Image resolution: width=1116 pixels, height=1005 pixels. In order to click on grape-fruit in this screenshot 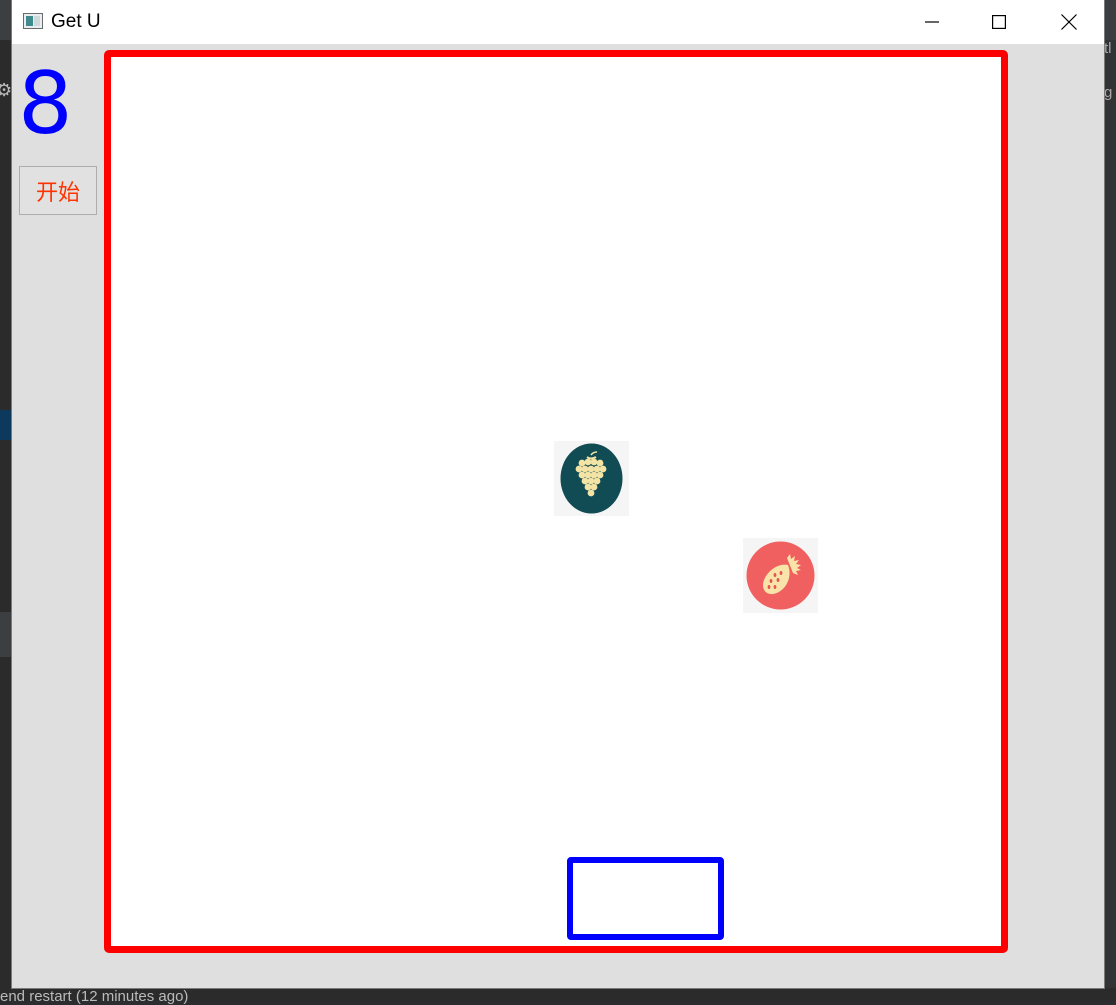, I will do `click(591, 478)`.